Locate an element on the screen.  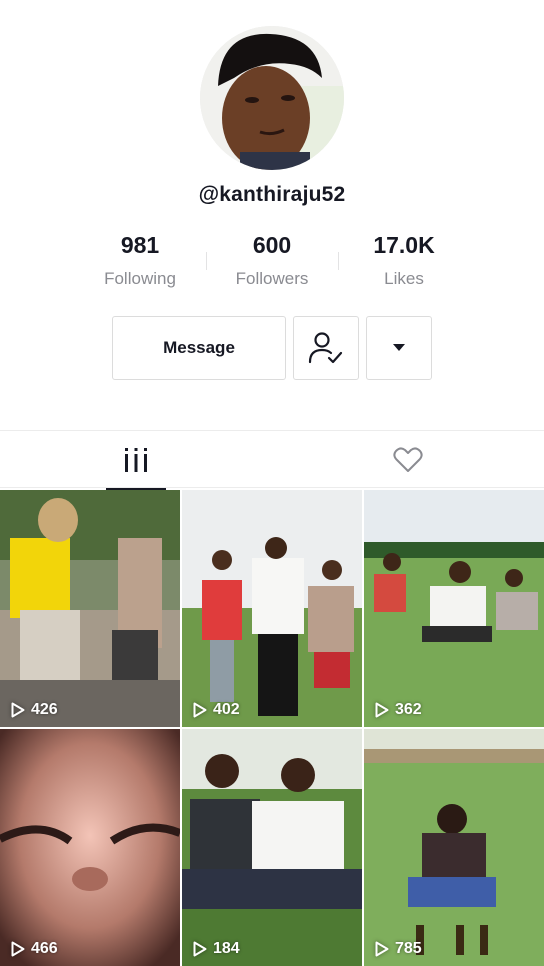
followers-count: 600 is located at coordinates (272, 245).